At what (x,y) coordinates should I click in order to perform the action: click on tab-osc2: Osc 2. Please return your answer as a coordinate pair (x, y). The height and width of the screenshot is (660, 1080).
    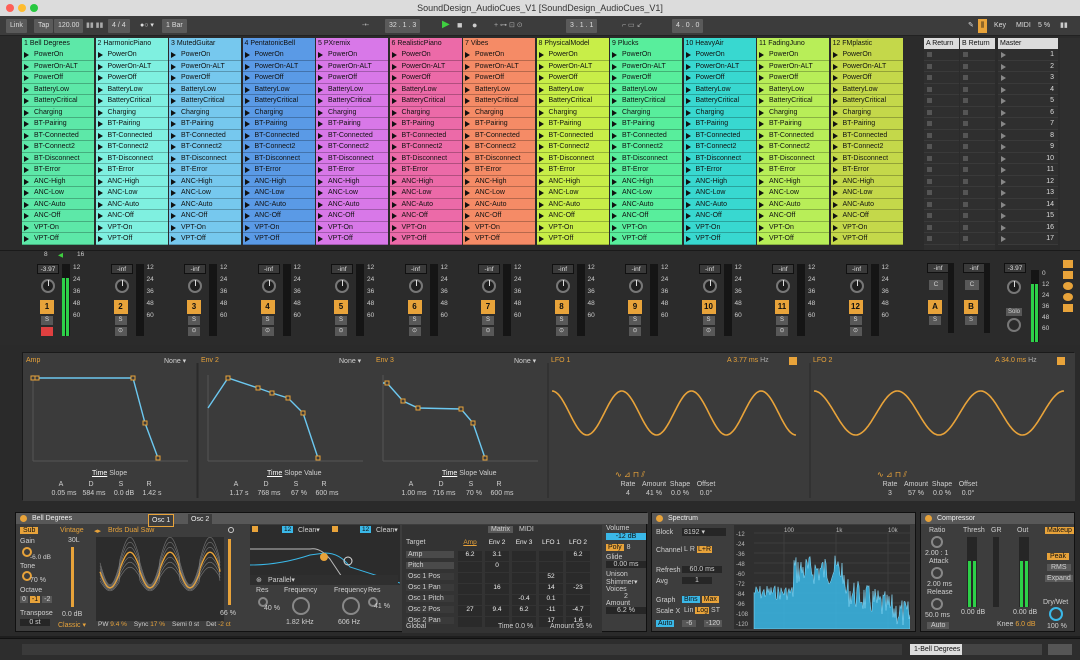
    Looking at the image, I should click on (200, 519).